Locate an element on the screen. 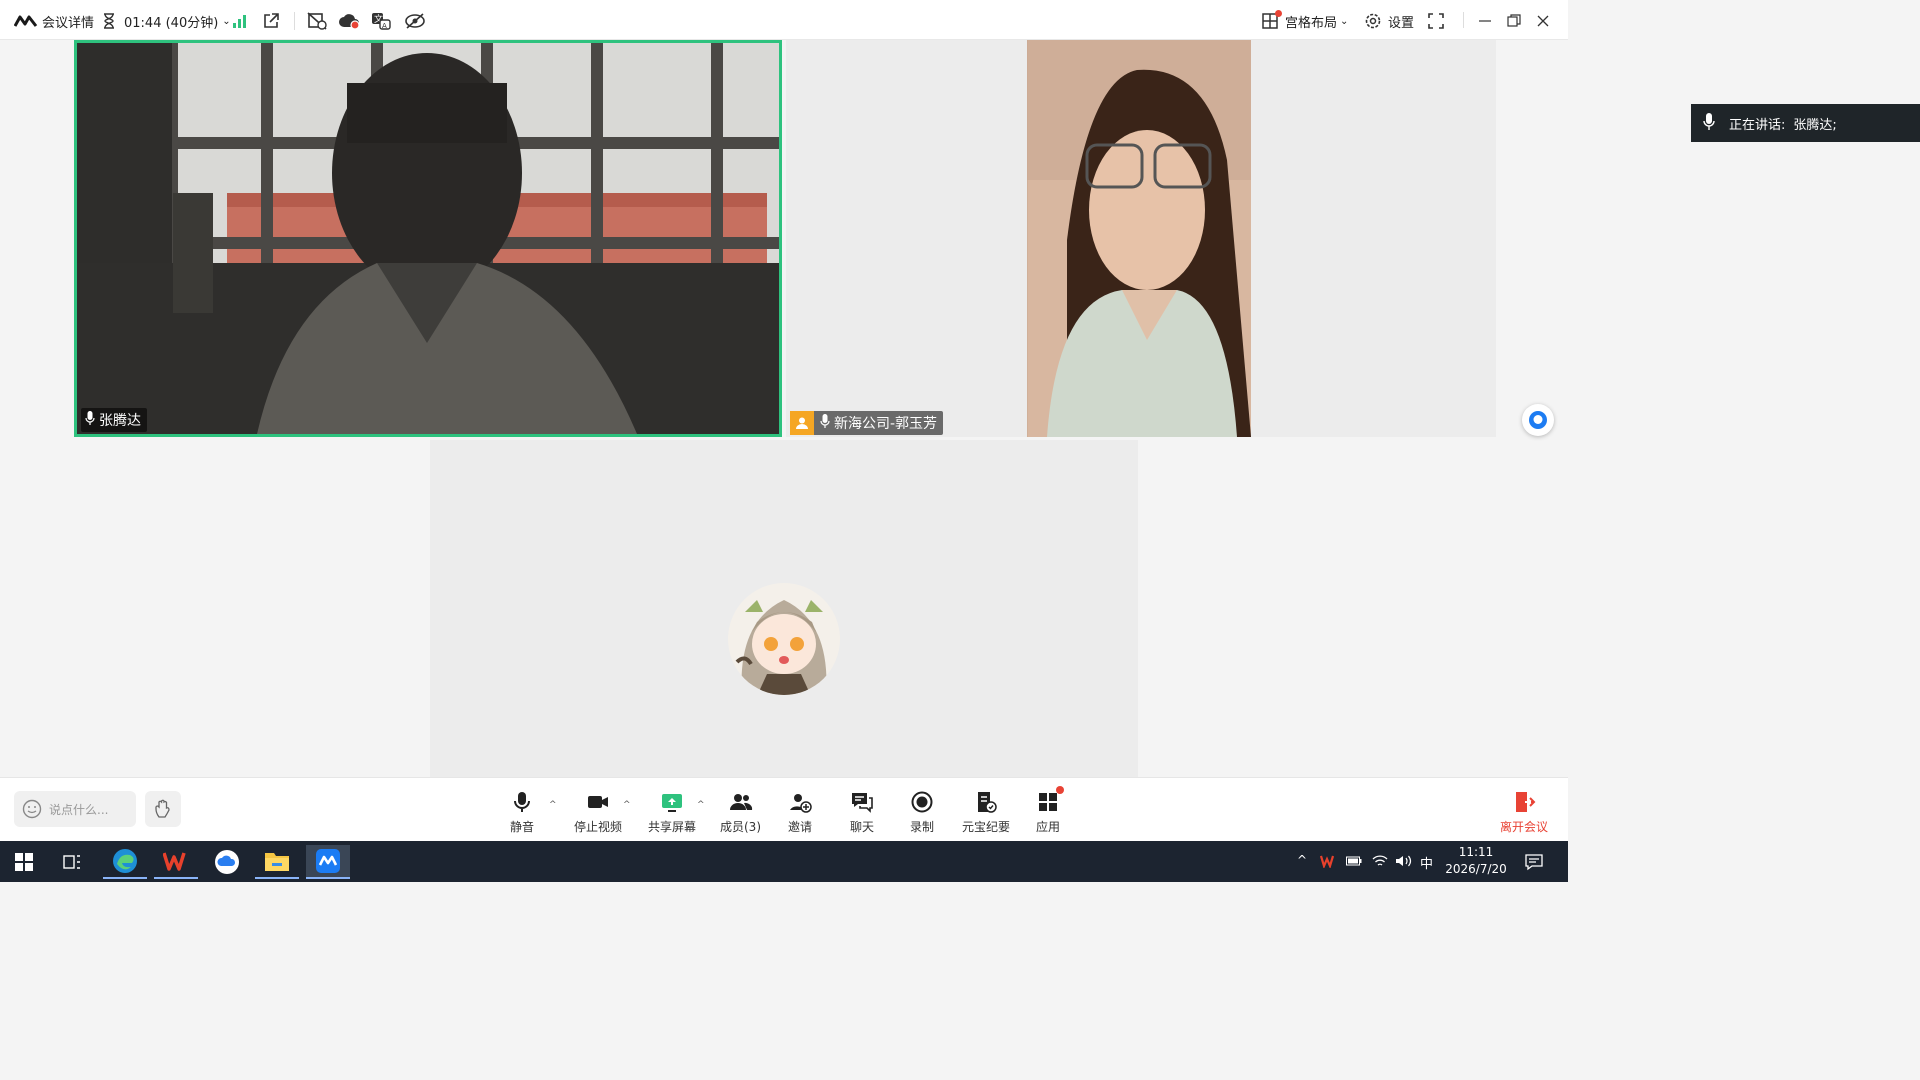  settings-label: 设置 is located at coordinates (1401, 23).